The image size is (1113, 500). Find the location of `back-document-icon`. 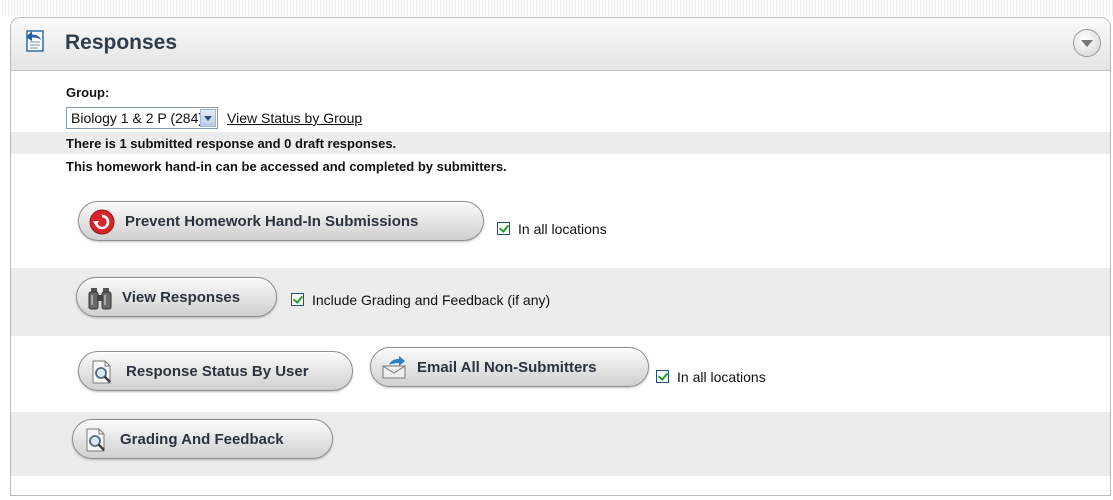

back-document-icon is located at coordinates (35, 41).